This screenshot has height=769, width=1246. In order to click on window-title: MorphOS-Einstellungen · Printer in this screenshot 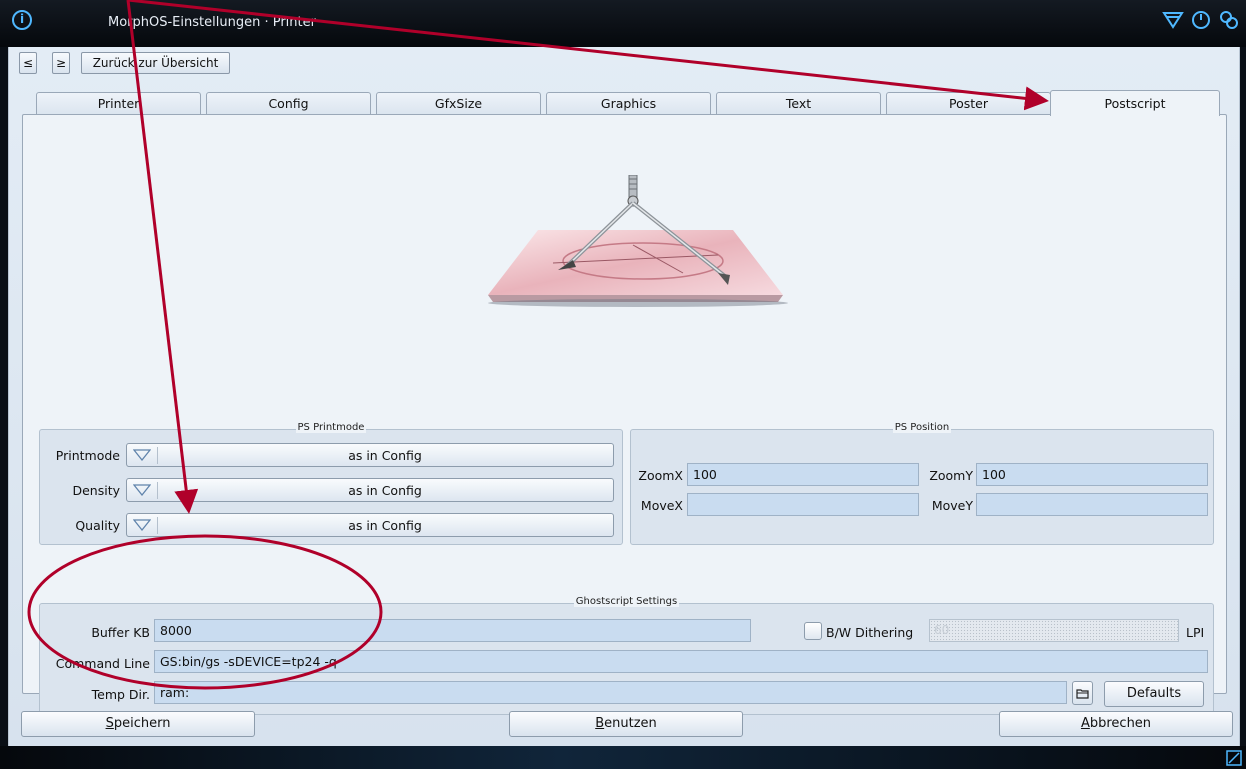, I will do `click(212, 22)`.